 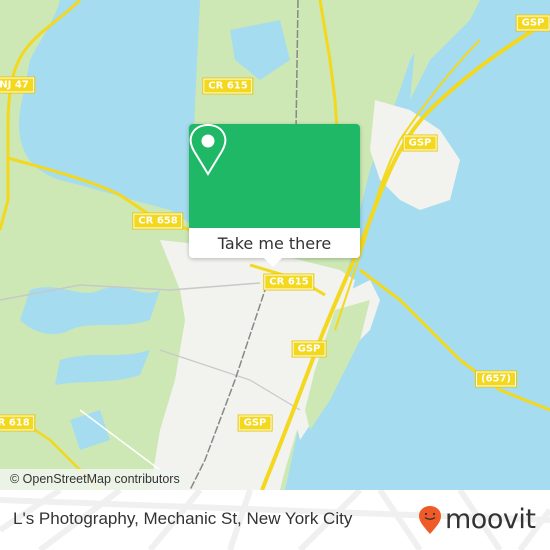 I want to click on map-pin-icon, so click(x=208, y=150).